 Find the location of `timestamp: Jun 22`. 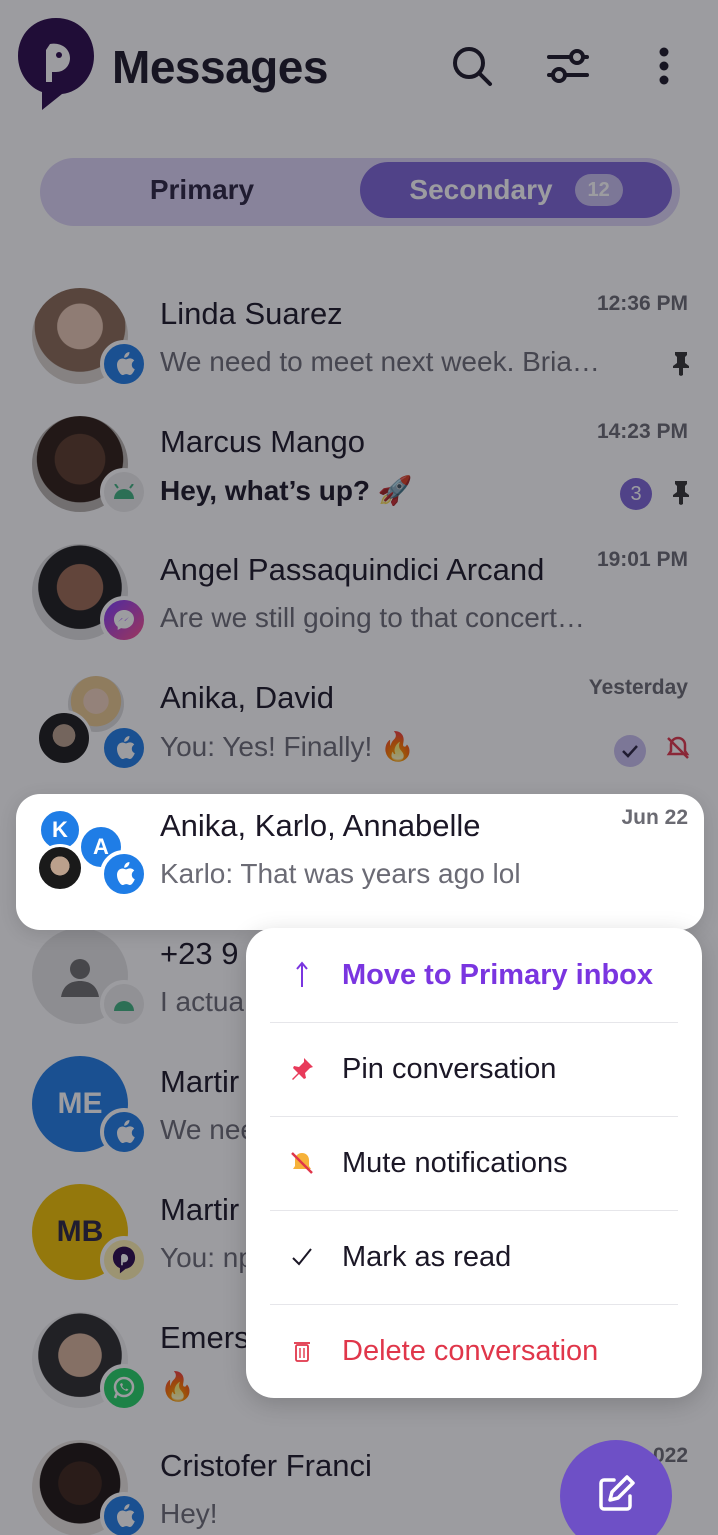

timestamp: Jun 22 is located at coordinates (654, 817).